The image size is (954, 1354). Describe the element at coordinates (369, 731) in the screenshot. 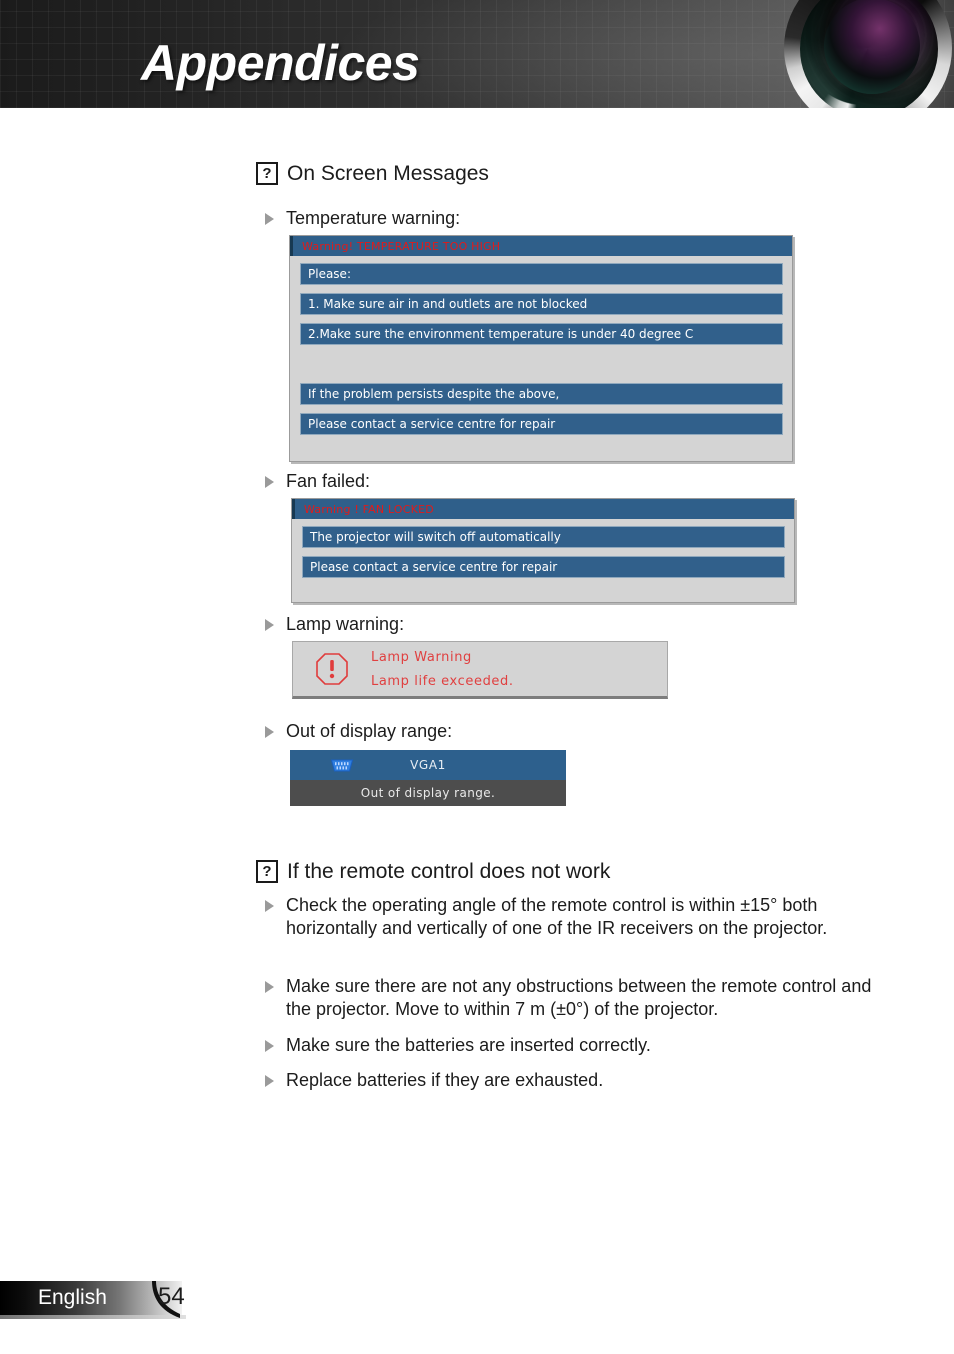

I see `list-item-label: Out of display range:` at that location.